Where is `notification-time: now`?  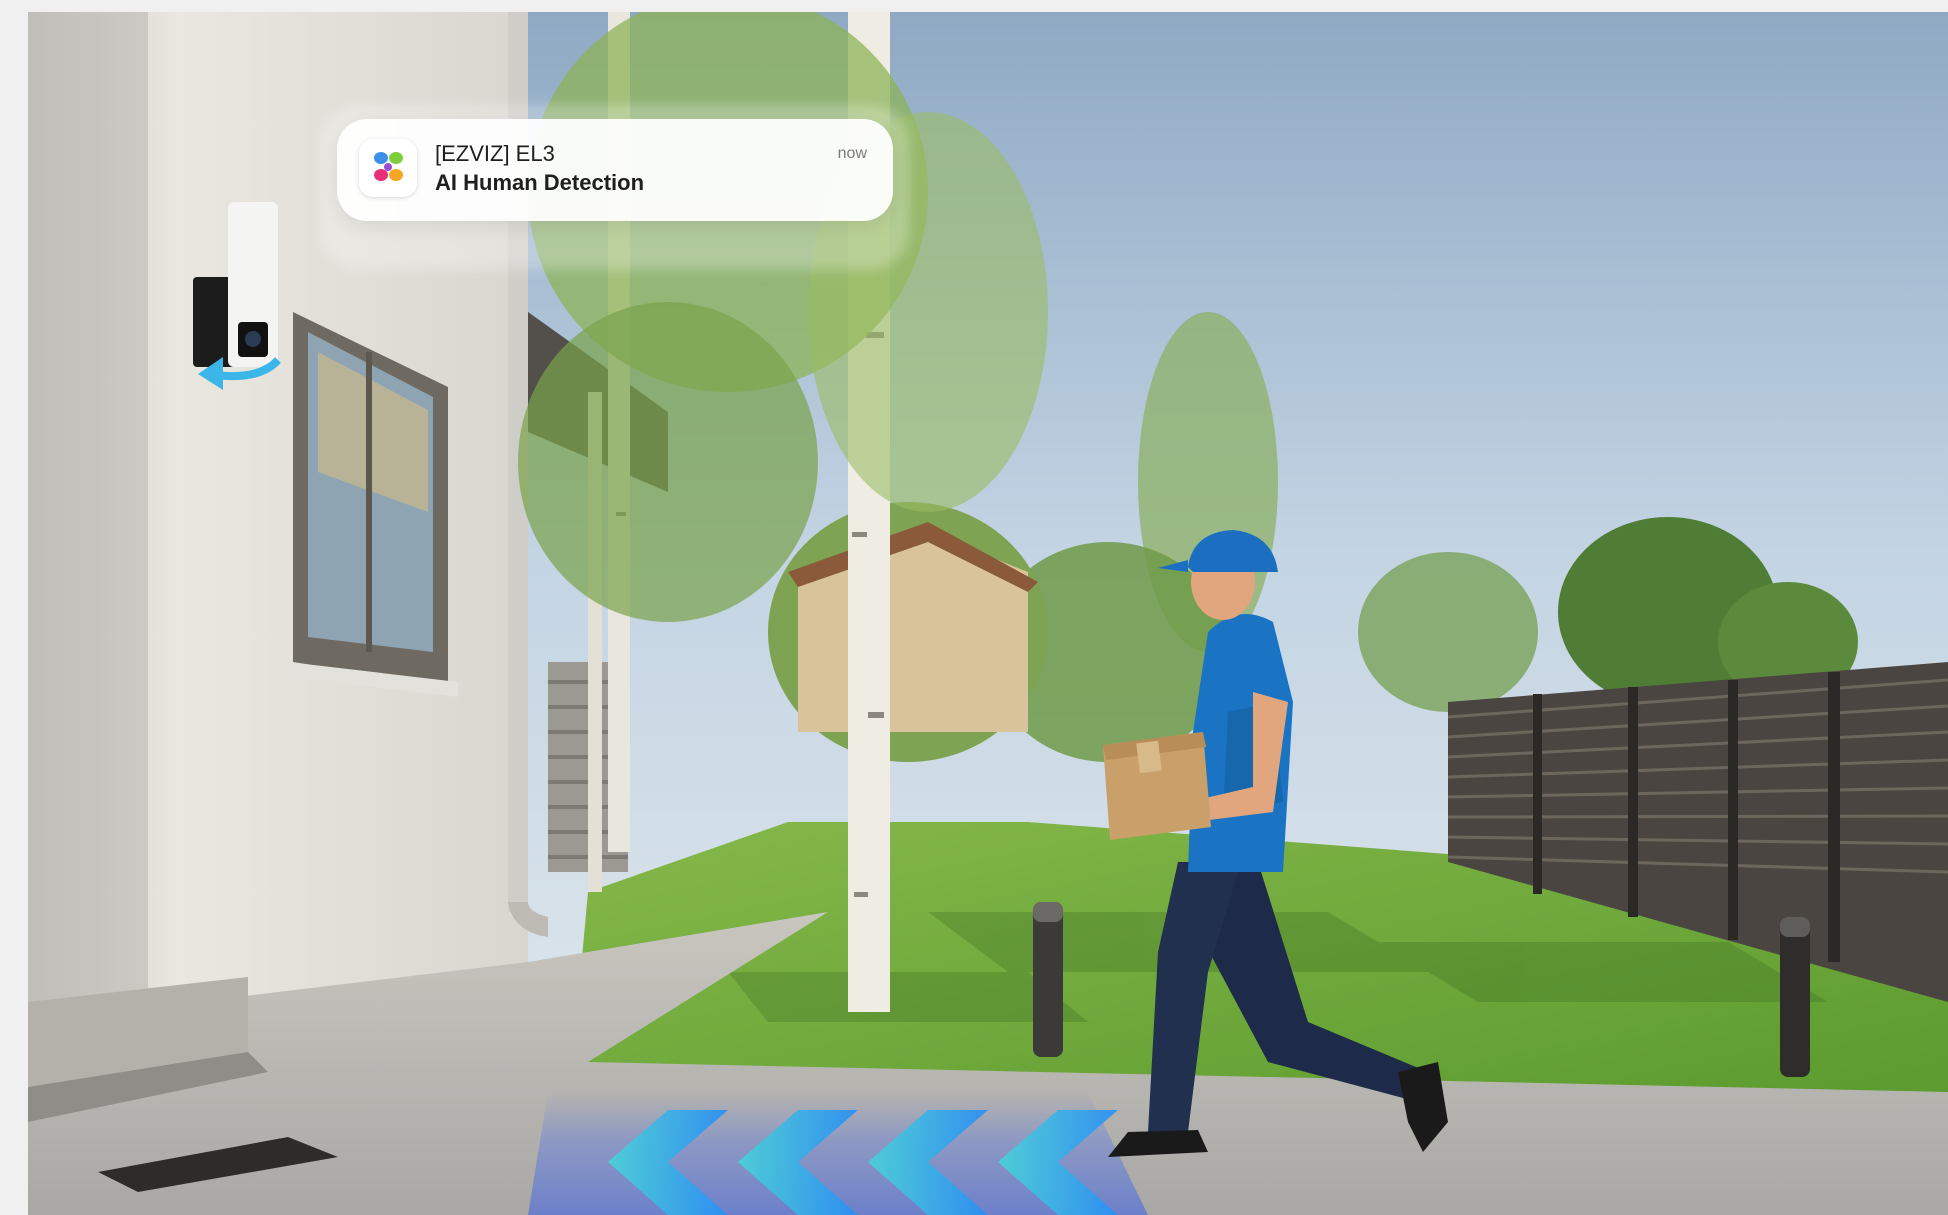 notification-time: now is located at coordinates (852, 153).